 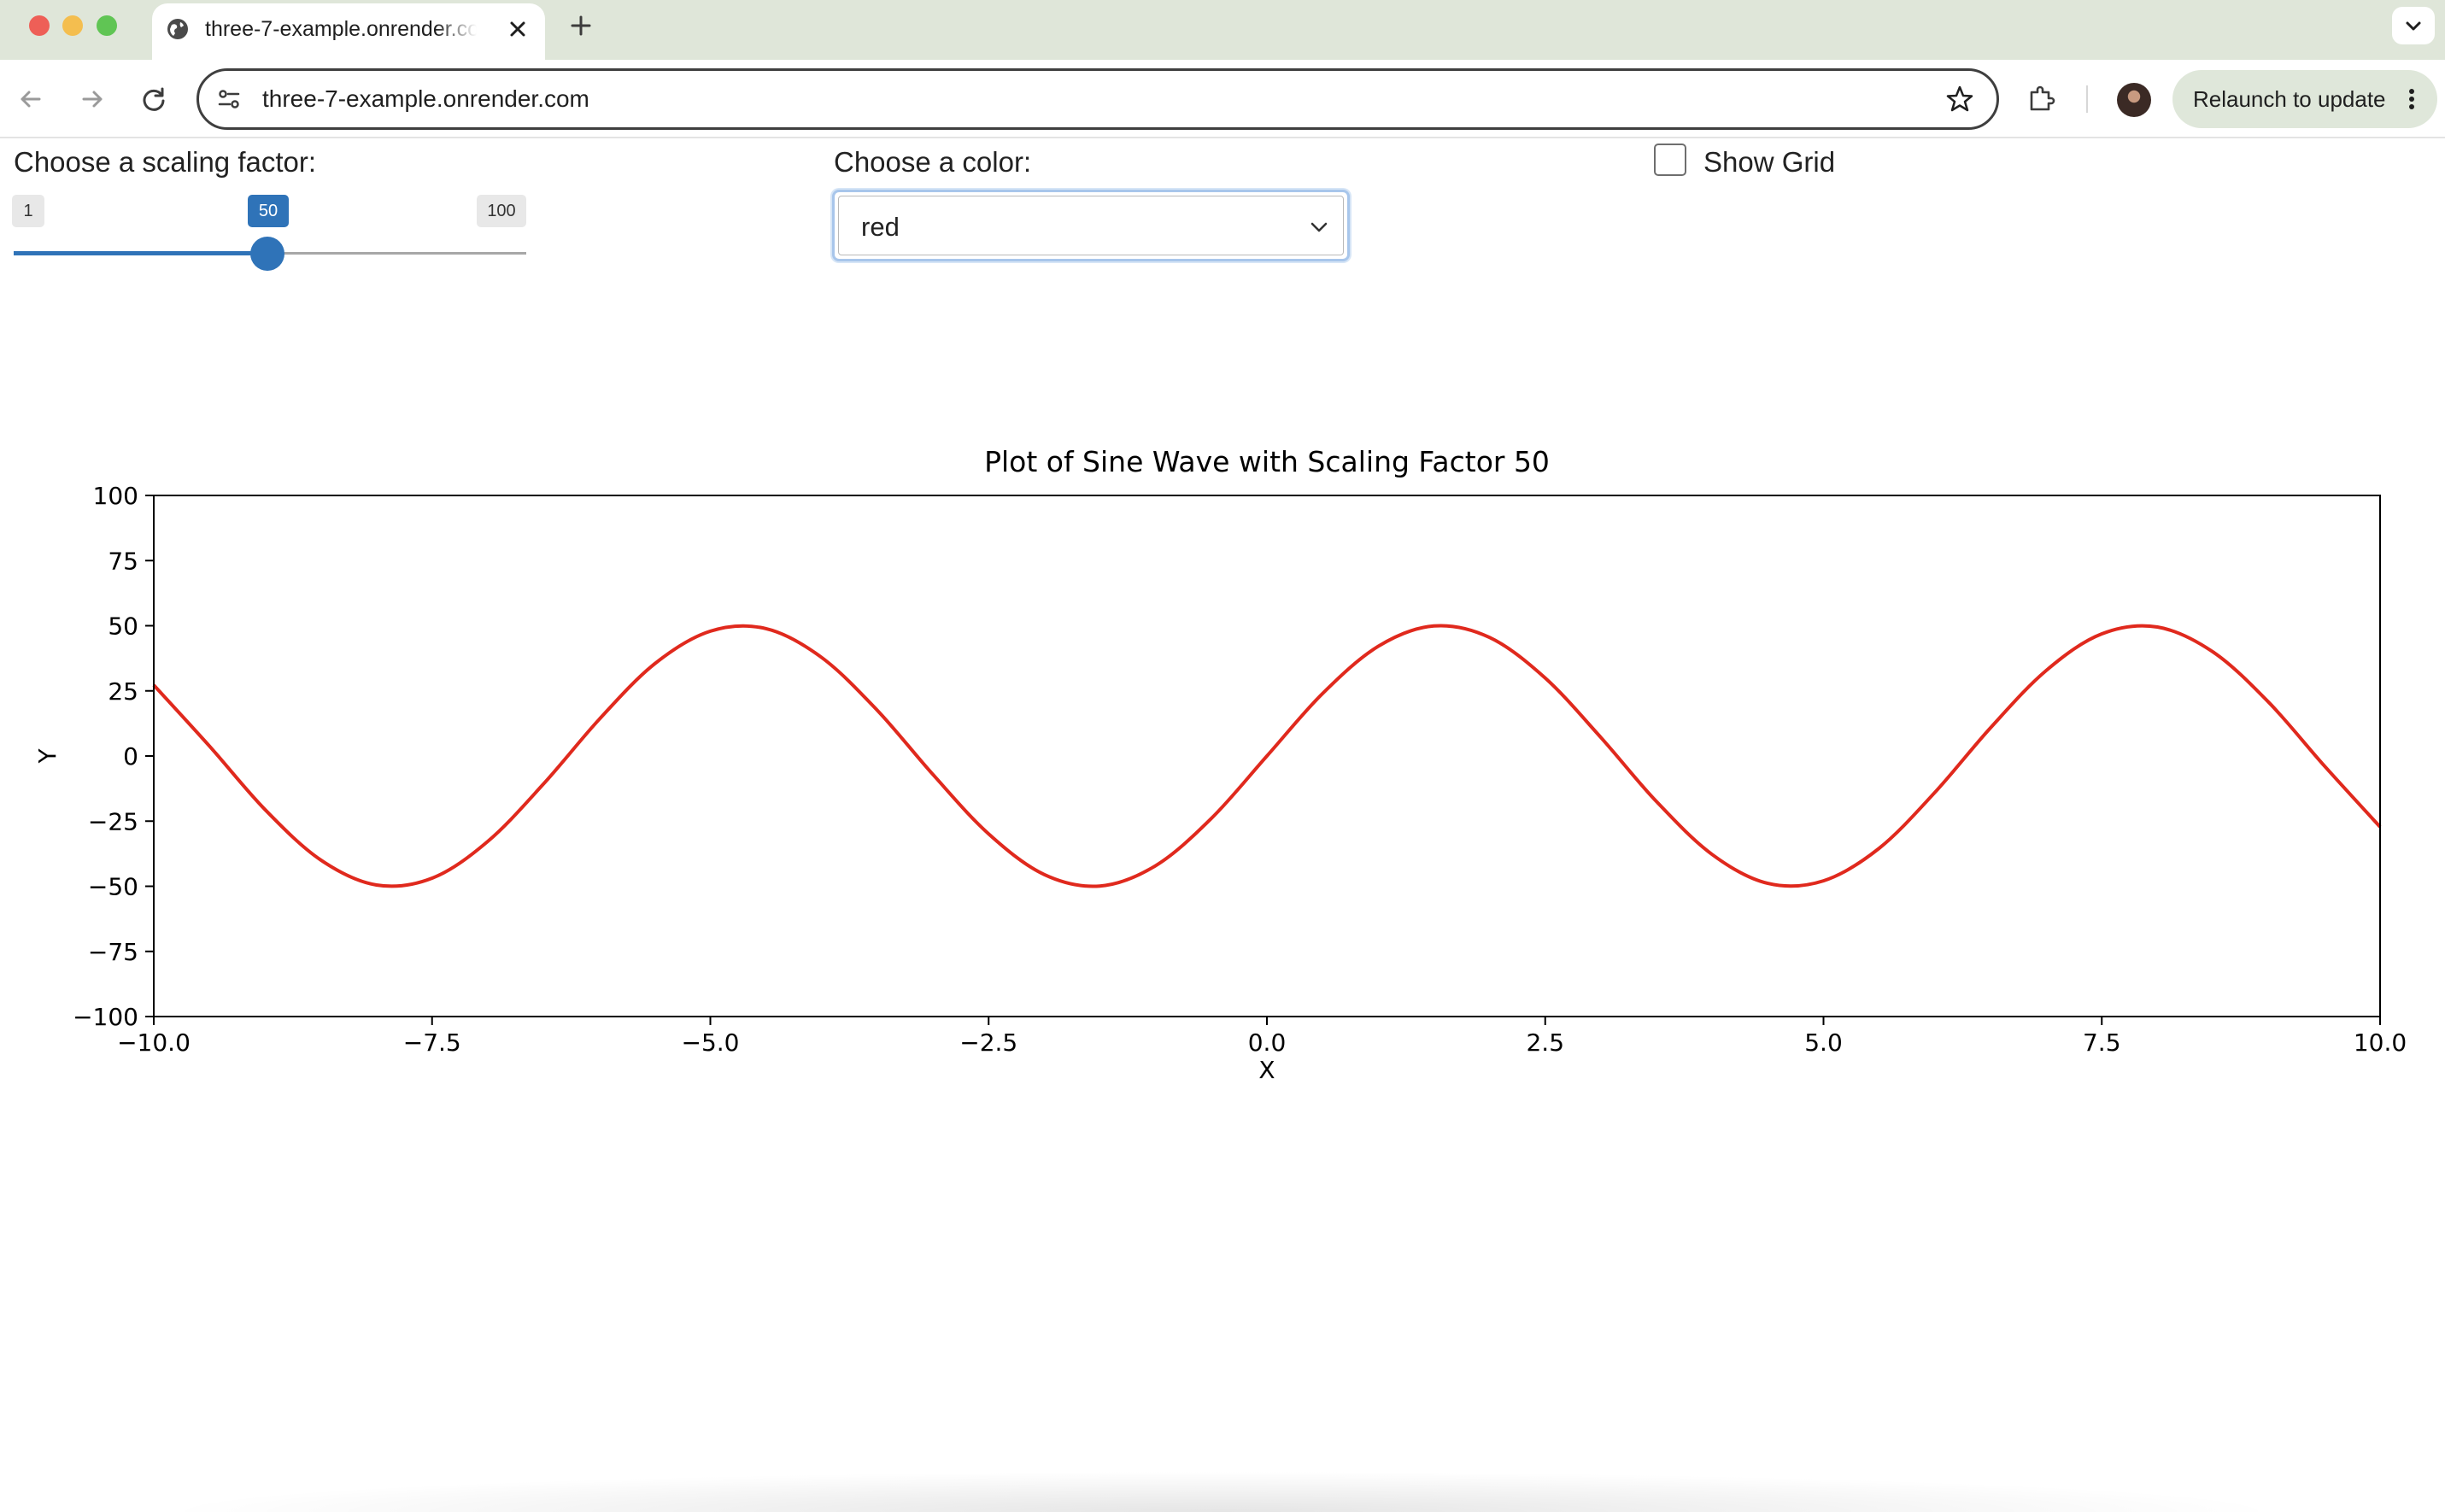 I want to click on tab-search-button, so click(x=2413, y=25).